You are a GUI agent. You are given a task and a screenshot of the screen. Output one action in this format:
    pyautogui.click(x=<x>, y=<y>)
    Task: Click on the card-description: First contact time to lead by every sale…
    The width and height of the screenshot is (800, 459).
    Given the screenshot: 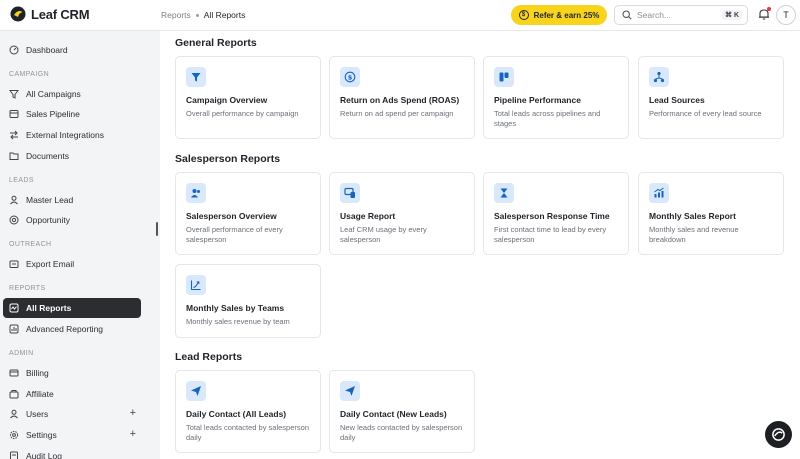 What is the action you would take?
    pyautogui.click(x=550, y=234)
    